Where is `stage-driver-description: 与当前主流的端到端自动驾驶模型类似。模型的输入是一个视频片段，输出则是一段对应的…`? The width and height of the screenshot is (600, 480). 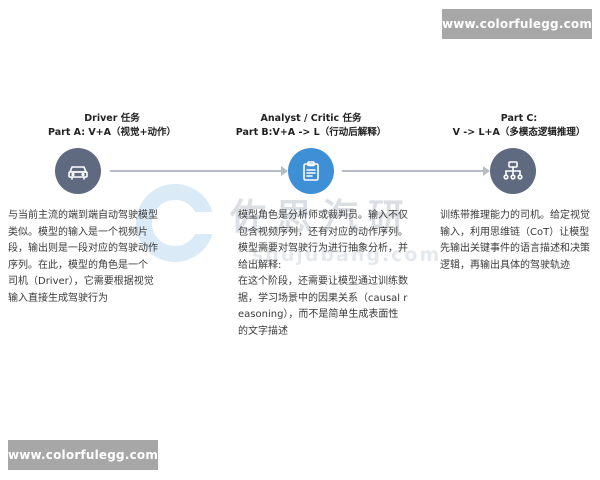 stage-driver-description: 与当前主流的端到端自动驾驶模型类似。模型的输入是一个视频片段，输出则是一段对应的… is located at coordinates (84, 257).